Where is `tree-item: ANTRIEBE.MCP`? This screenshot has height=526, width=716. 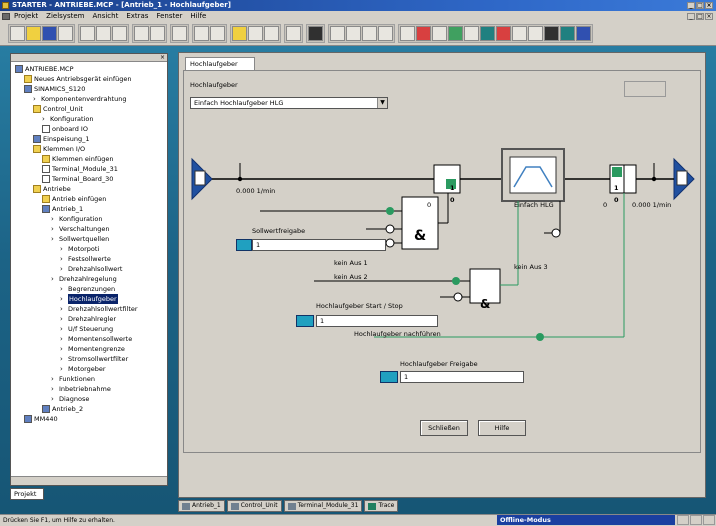 tree-item: ANTRIEBE.MCP is located at coordinates (44, 69).